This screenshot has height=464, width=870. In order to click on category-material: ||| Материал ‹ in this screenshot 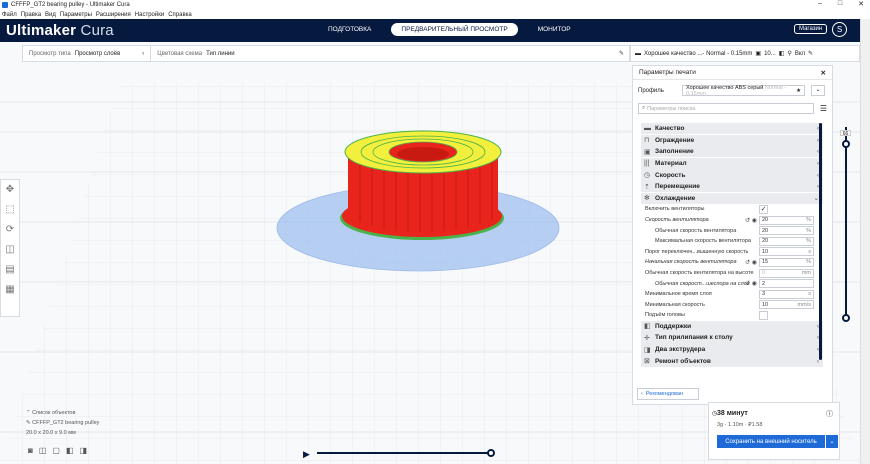, I will do `click(732, 163)`.